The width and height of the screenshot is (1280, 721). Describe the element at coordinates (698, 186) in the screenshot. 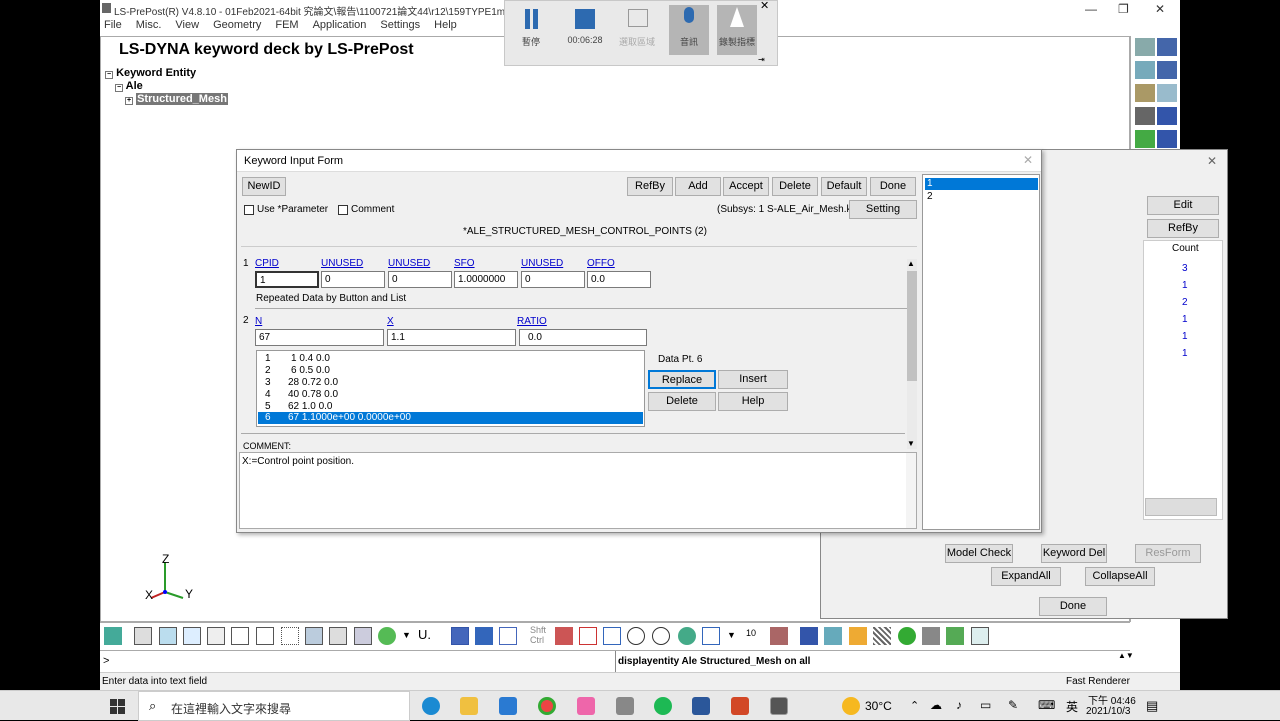

I see `add-button: Add` at that location.